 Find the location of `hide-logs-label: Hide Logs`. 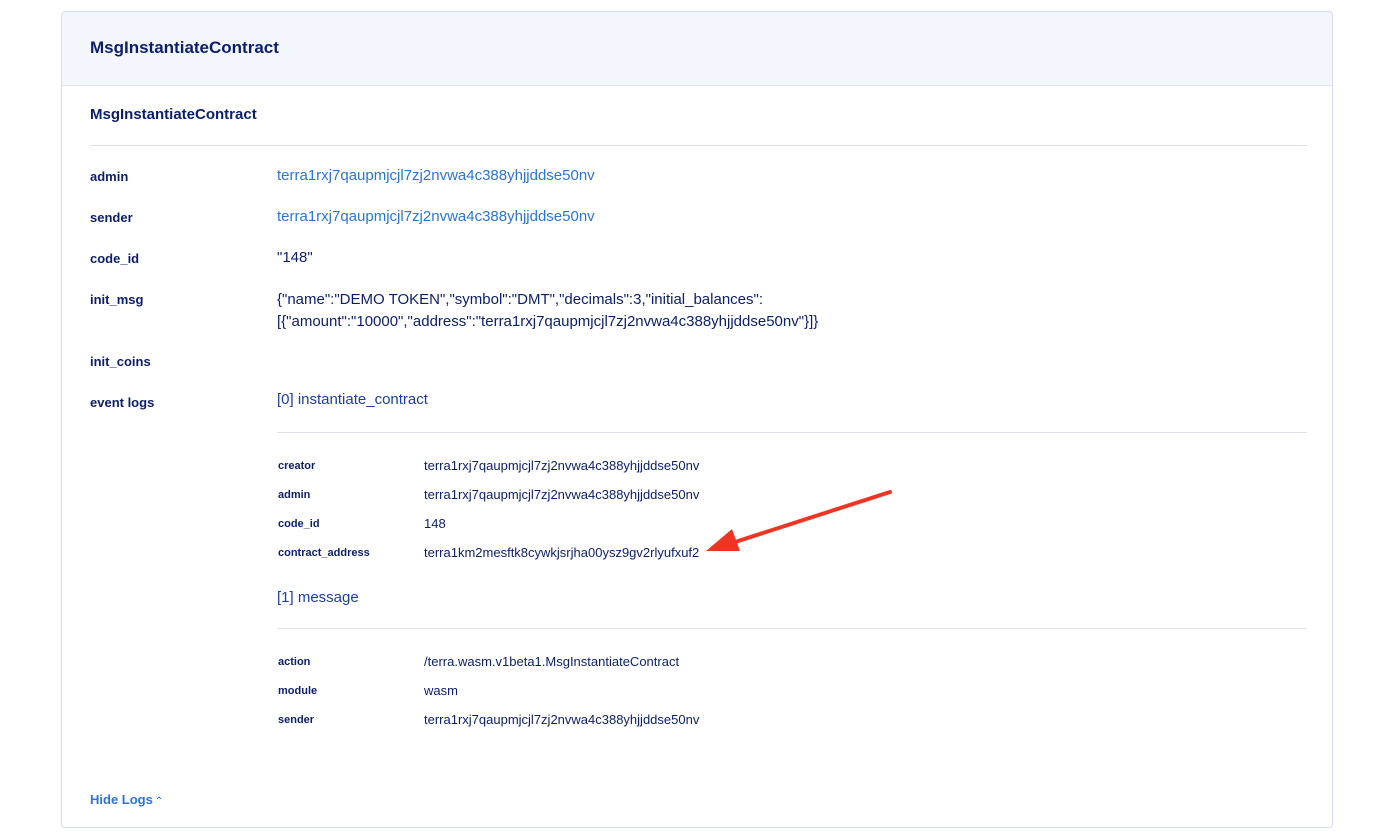

hide-logs-label: Hide Logs is located at coordinates (121, 799).